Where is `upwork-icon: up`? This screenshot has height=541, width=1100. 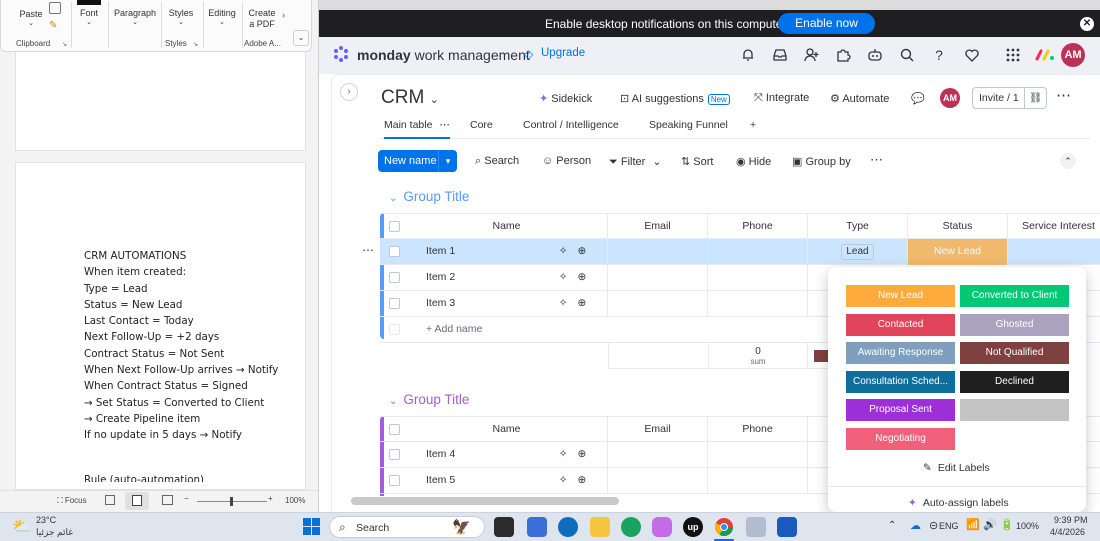 upwork-icon: up is located at coordinates (693, 527).